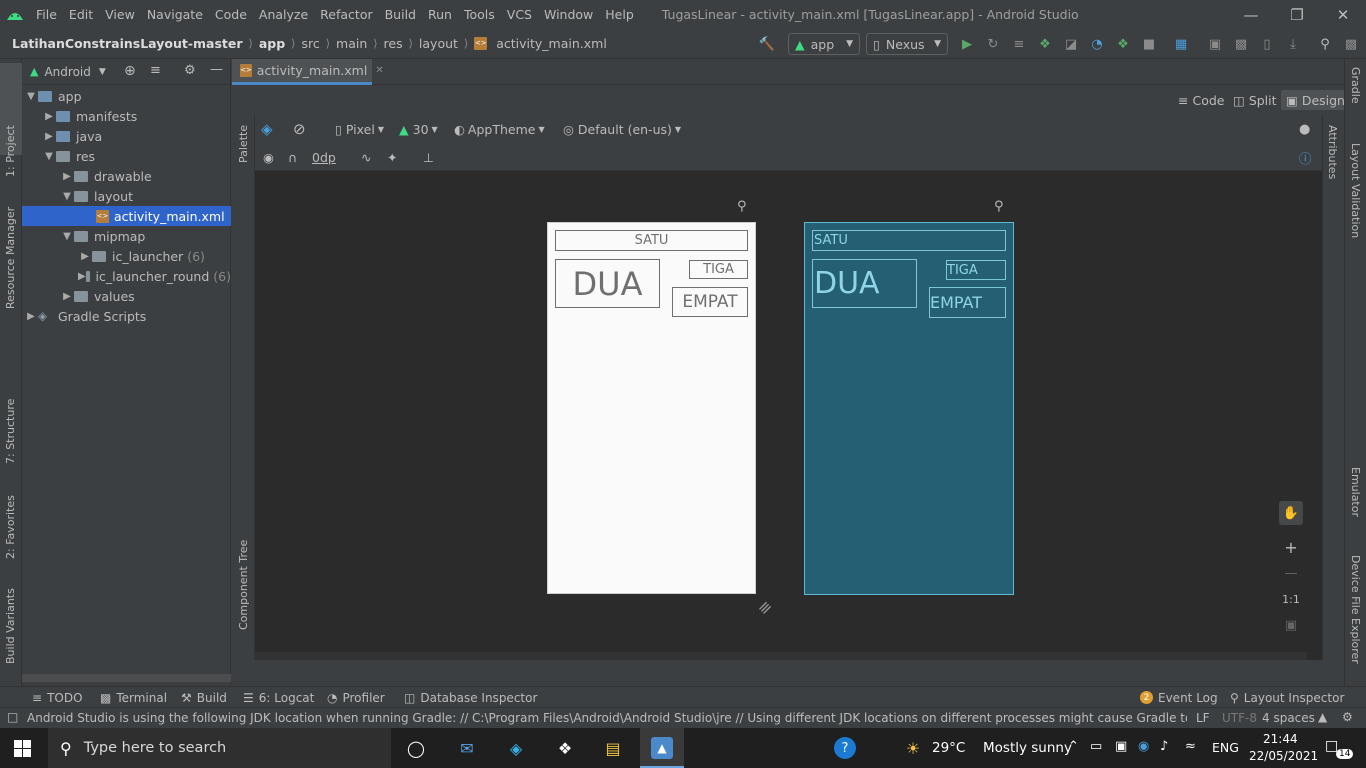  Describe the element at coordinates (10, 258) in the screenshot. I see `tool-resource-manager: Resource Manager` at that location.